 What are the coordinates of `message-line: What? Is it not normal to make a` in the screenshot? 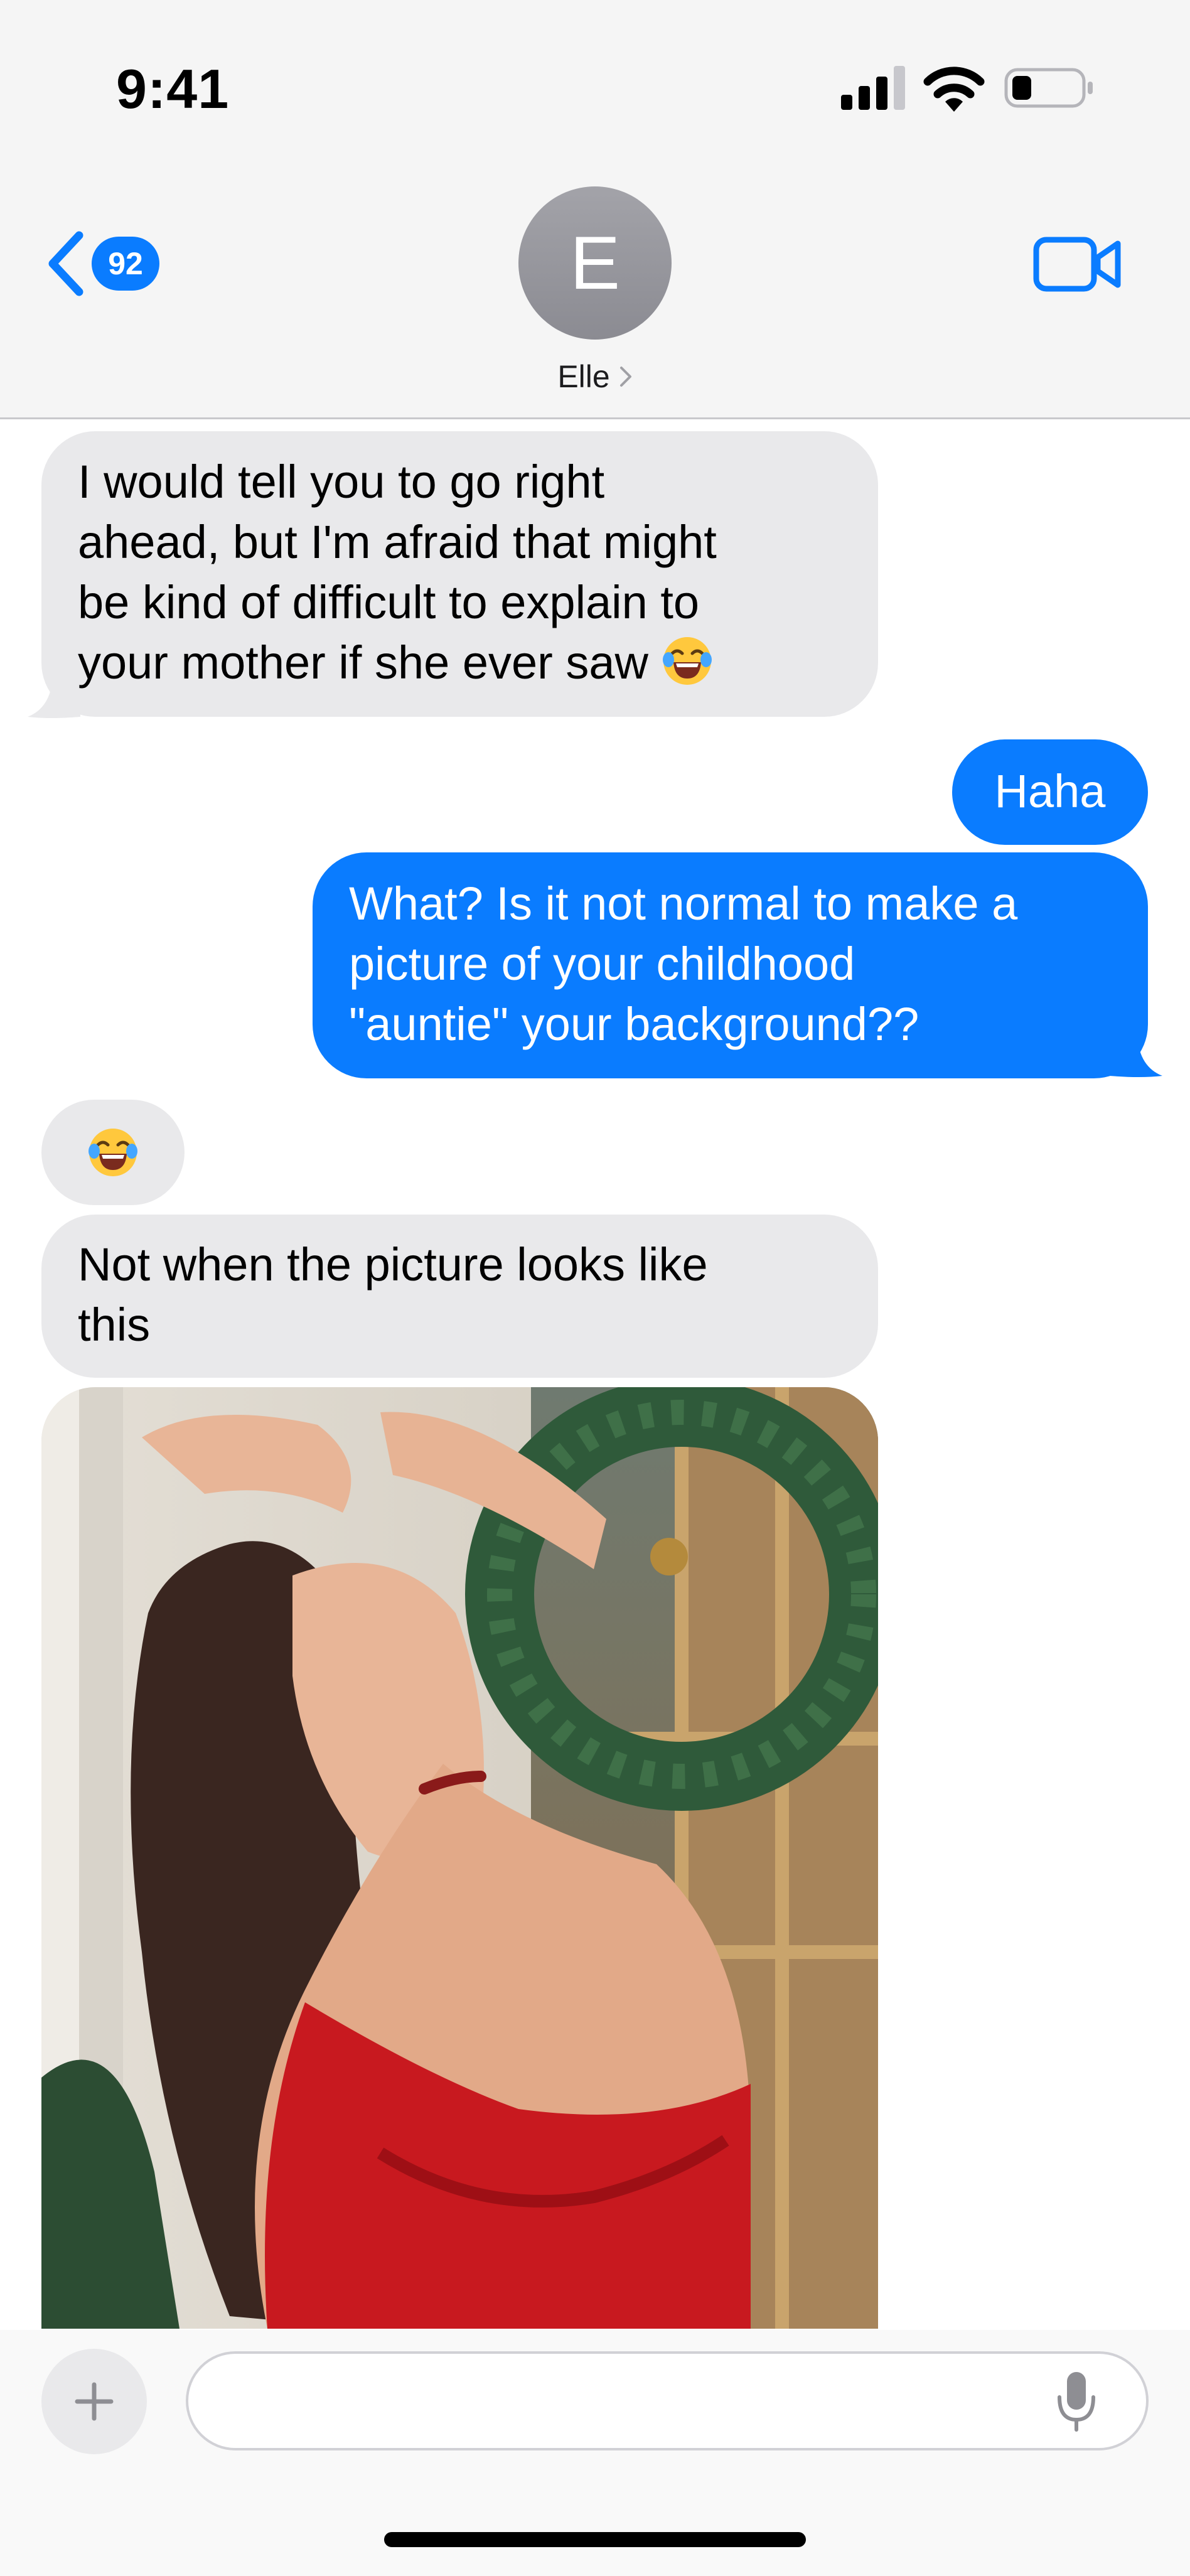 It's located at (683, 903).